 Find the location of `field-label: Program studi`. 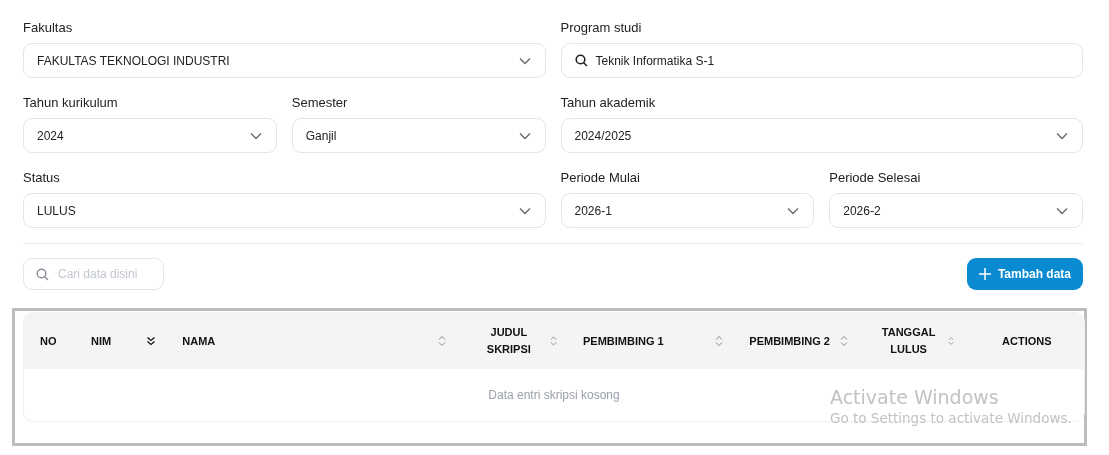

field-label: Program studi is located at coordinates (601, 28).